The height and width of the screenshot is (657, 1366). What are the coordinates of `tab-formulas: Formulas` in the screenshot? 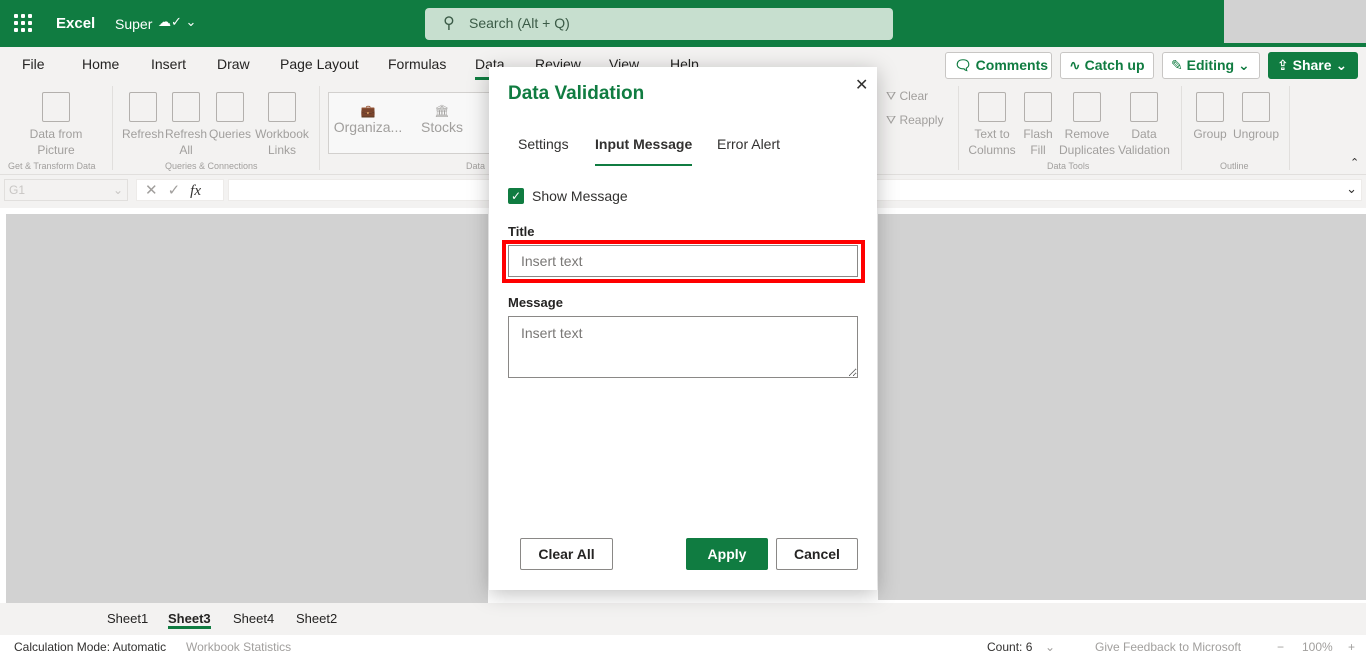 It's located at (417, 64).